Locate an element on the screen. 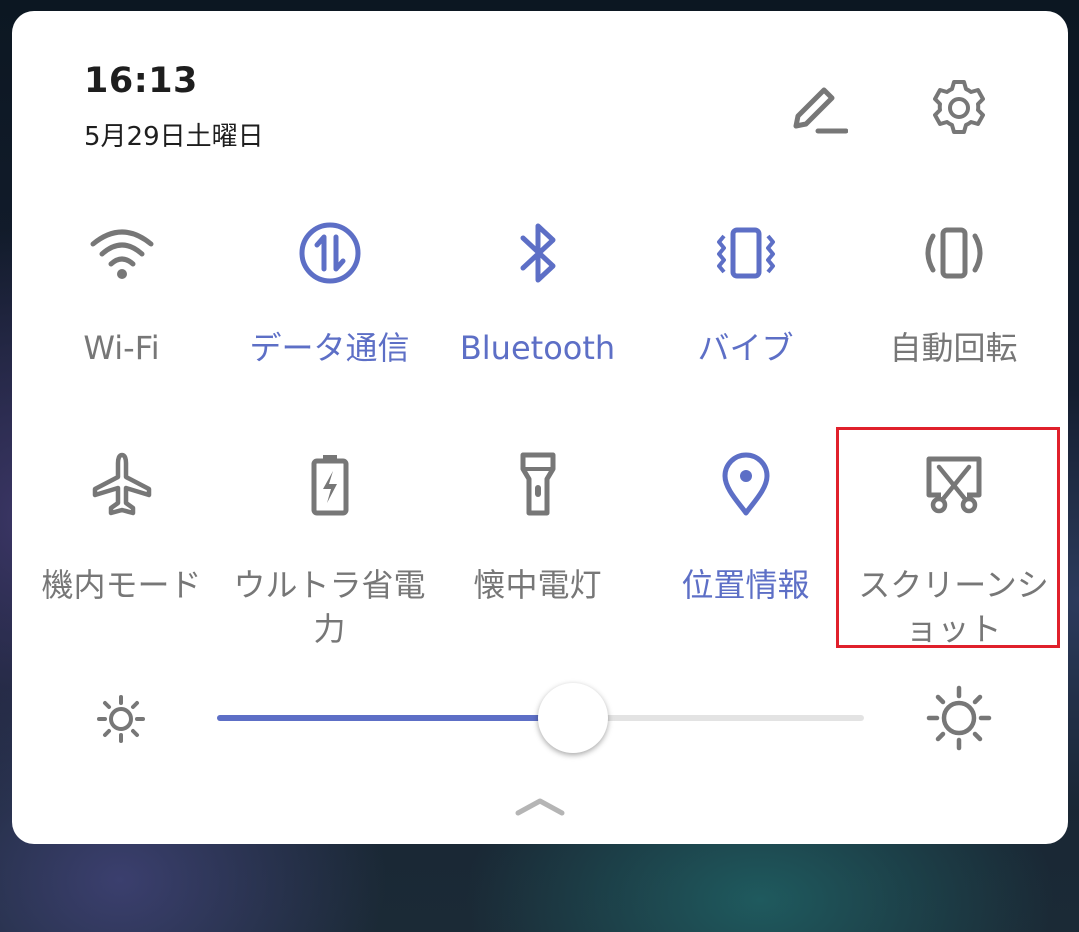 The height and width of the screenshot is (932, 1079). tile-vibrate: バイブ is located at coordinates (745, 293).